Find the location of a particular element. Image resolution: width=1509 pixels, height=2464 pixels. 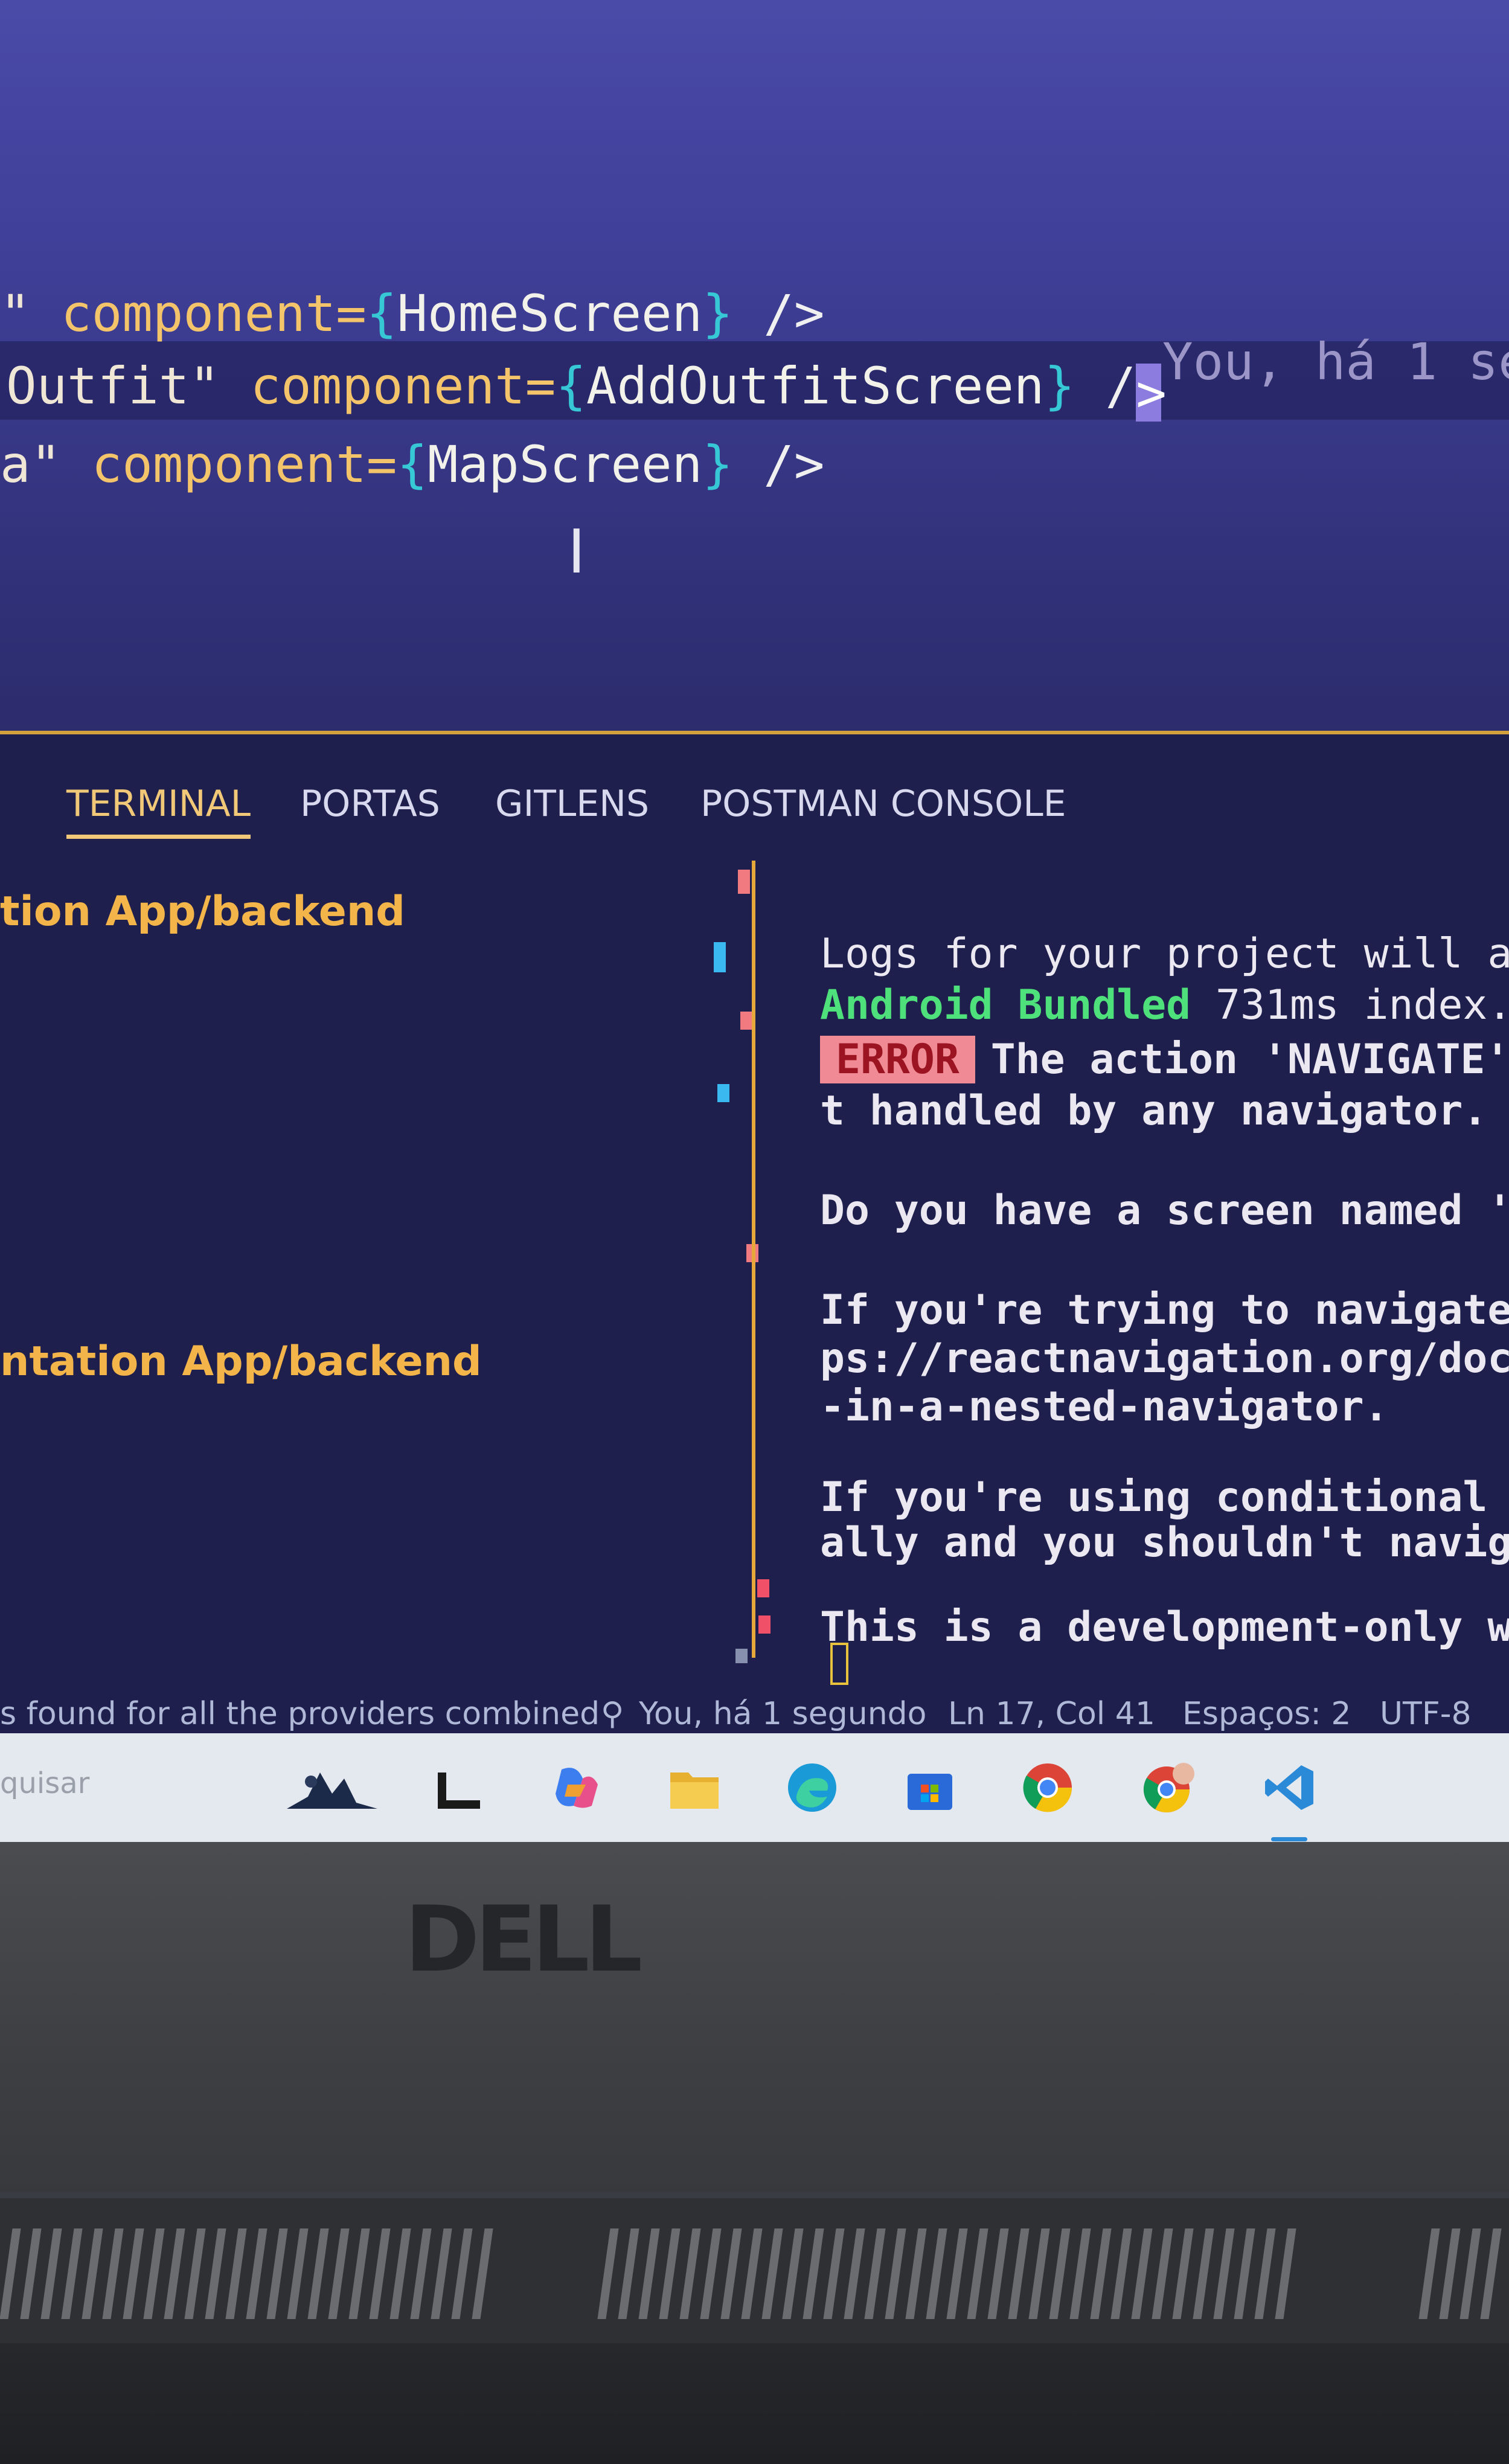

text-cursor: > is located at coordinates (1151, 393).